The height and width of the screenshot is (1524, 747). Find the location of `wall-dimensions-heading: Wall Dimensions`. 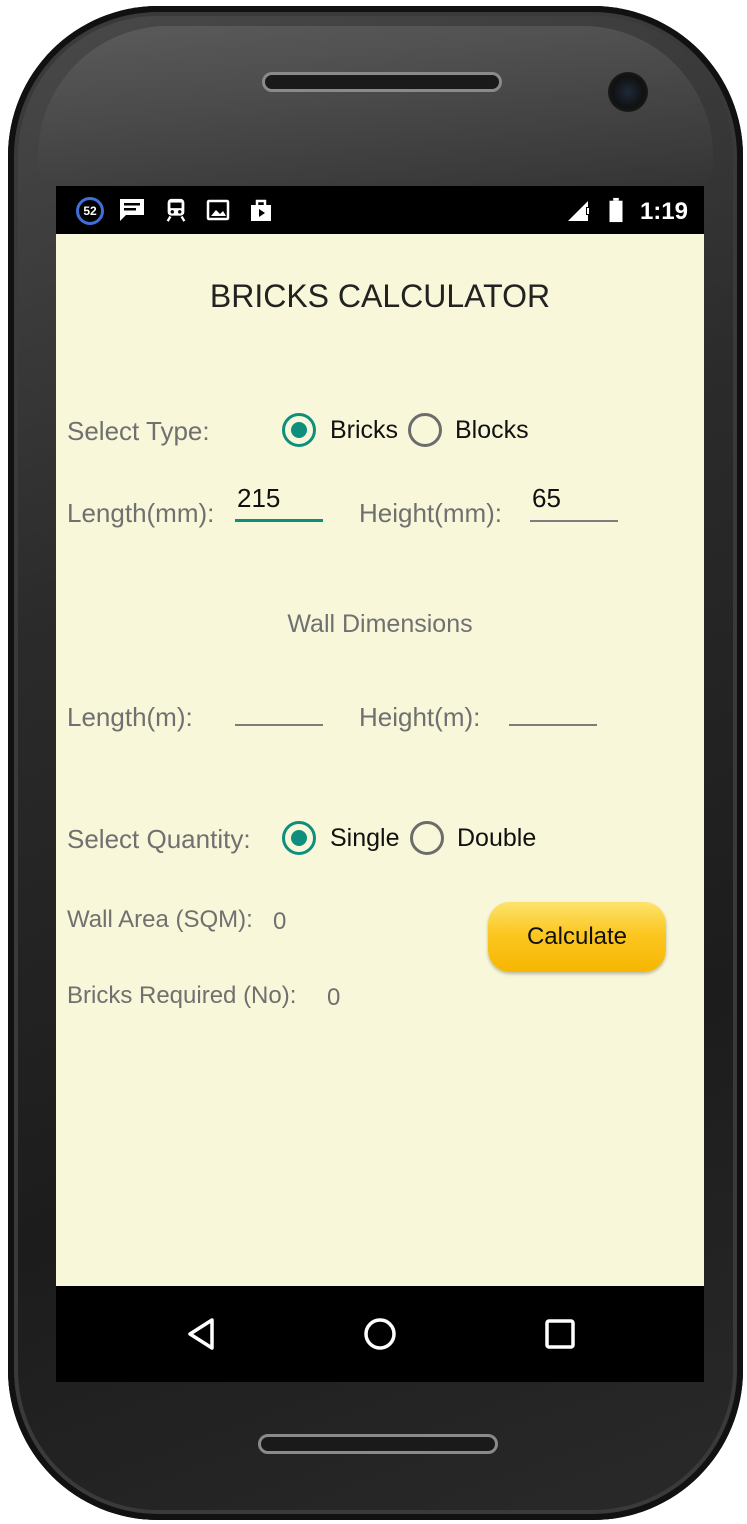

wall-dimensions-heading: Wall Dimensions is located at coordinates (380, 624).